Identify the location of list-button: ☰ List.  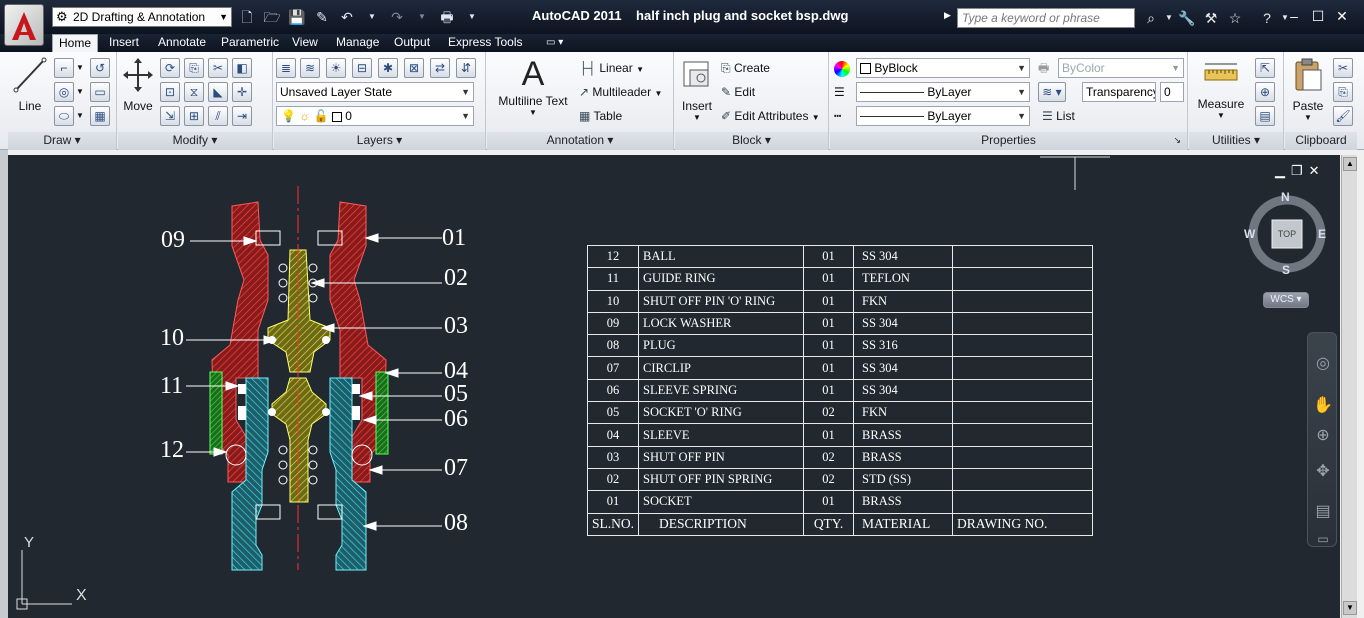
(1058, 116).